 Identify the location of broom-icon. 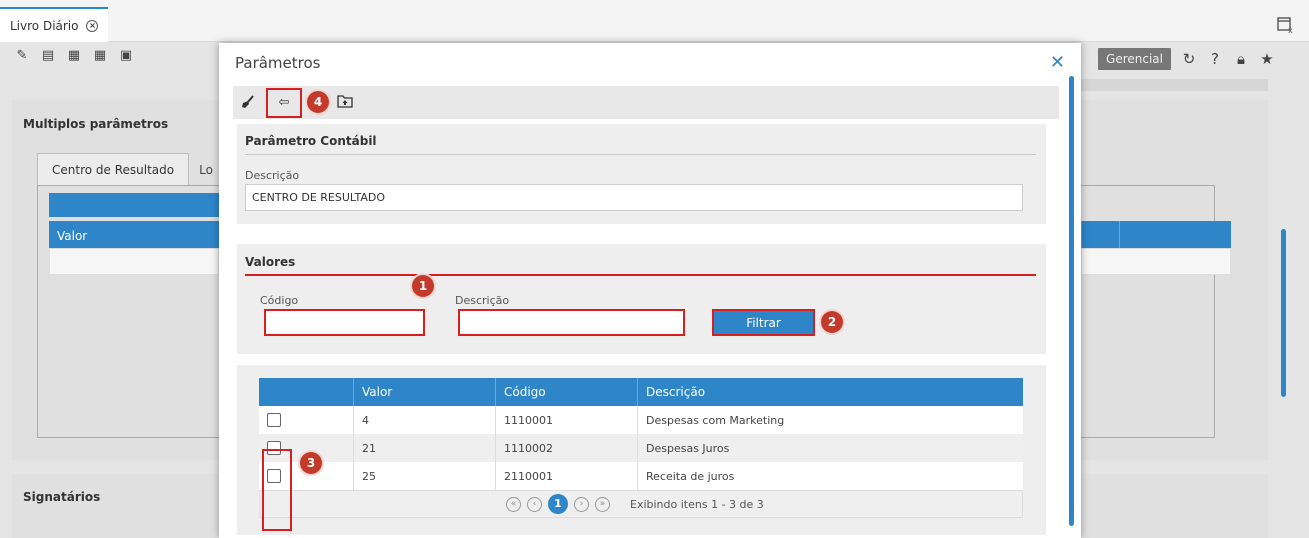
(248, 103).